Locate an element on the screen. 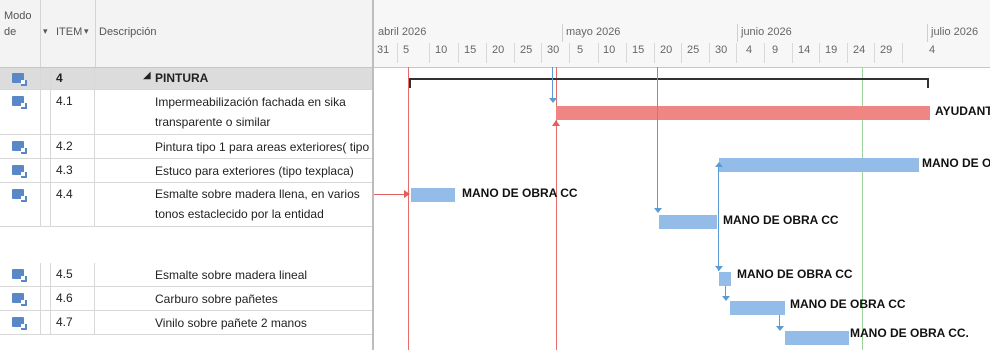 Image resolution: width=990 pixels, height=350 pixels. day-label: 29 is located at coordinates (886, 50).